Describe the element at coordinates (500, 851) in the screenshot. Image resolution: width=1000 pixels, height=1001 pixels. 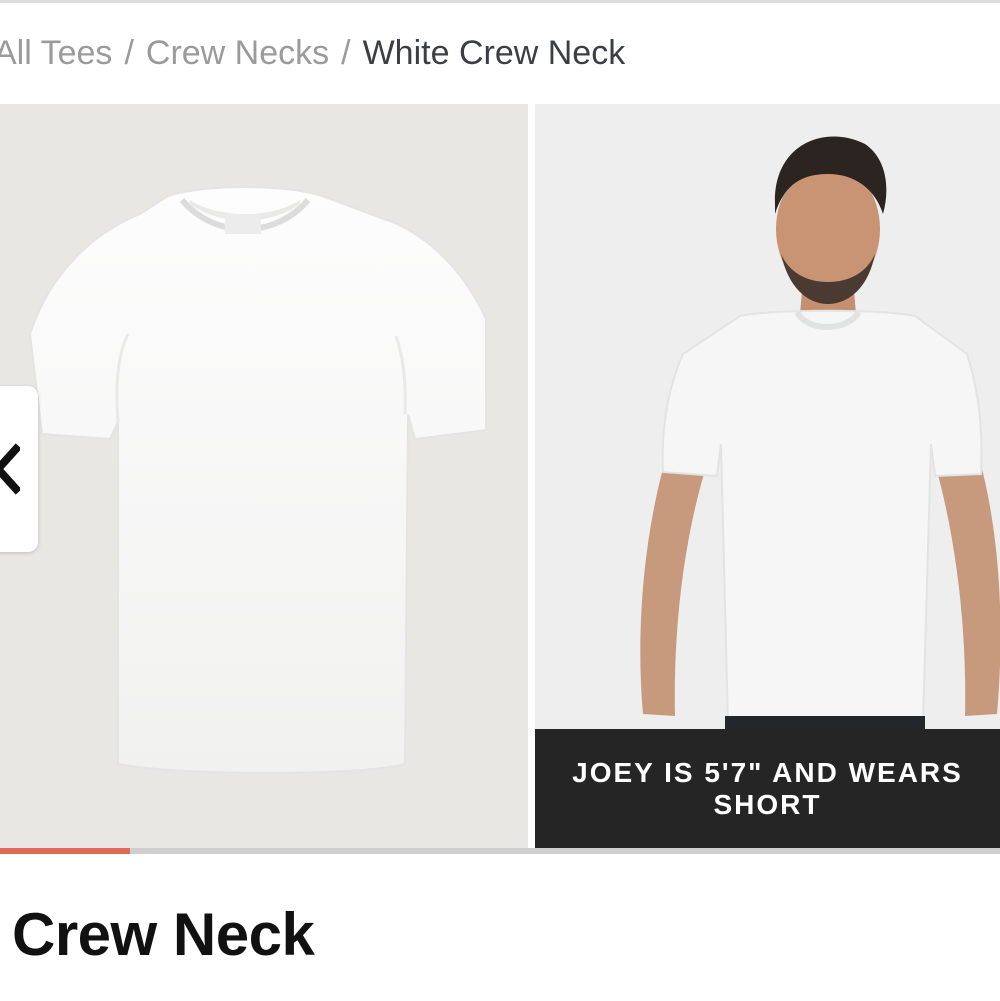
I see `gallery-progress-bar` at that location.